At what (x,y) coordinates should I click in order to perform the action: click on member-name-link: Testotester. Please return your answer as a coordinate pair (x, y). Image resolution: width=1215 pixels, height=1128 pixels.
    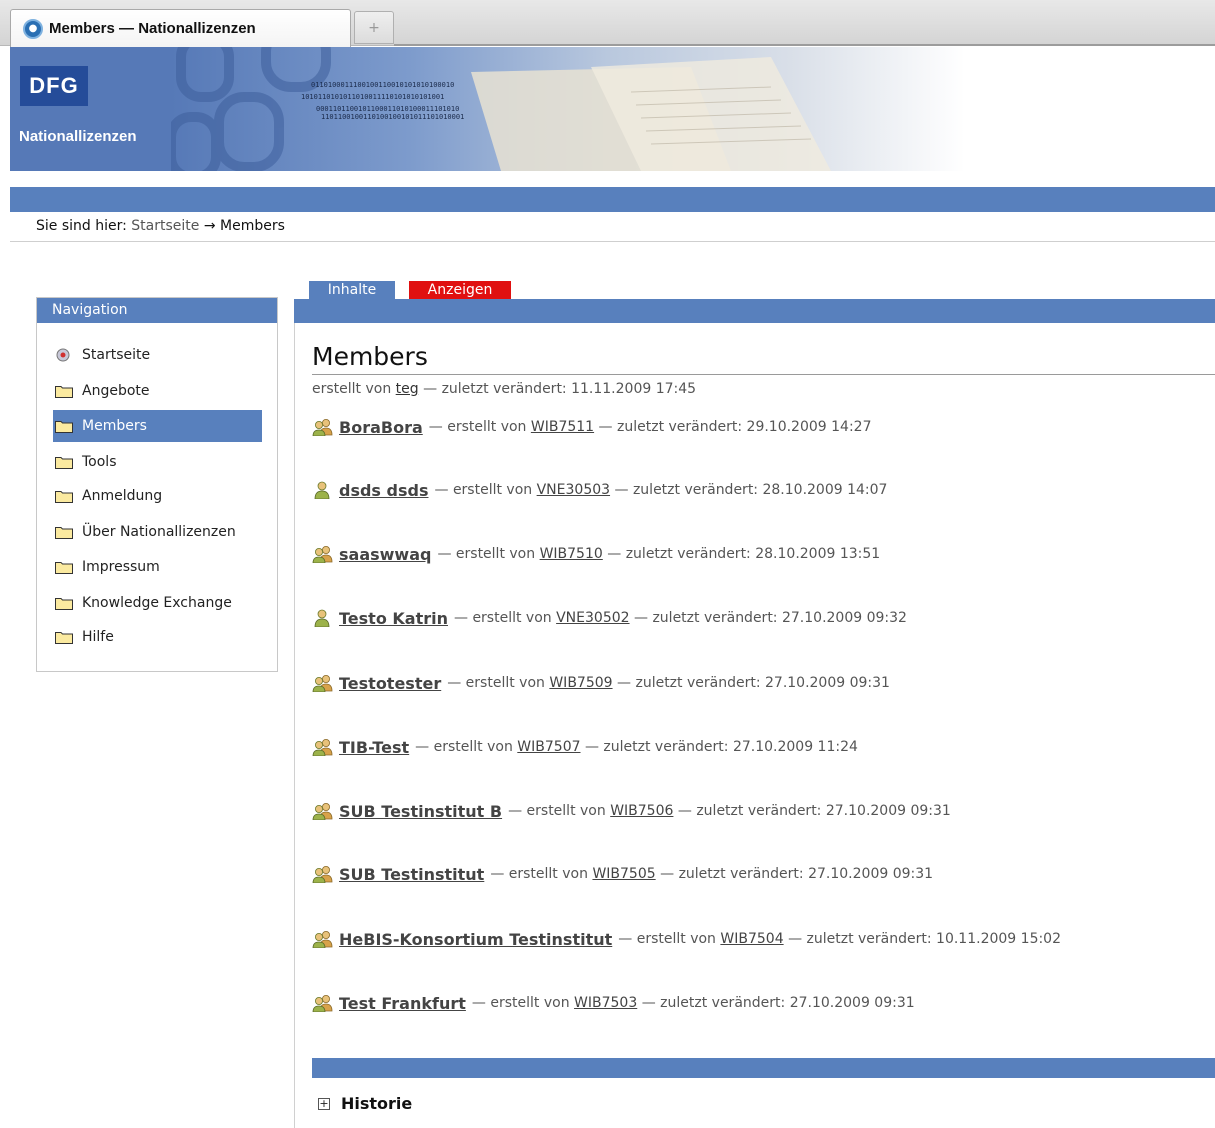
    Looking at the image, I should click on (390, 683).